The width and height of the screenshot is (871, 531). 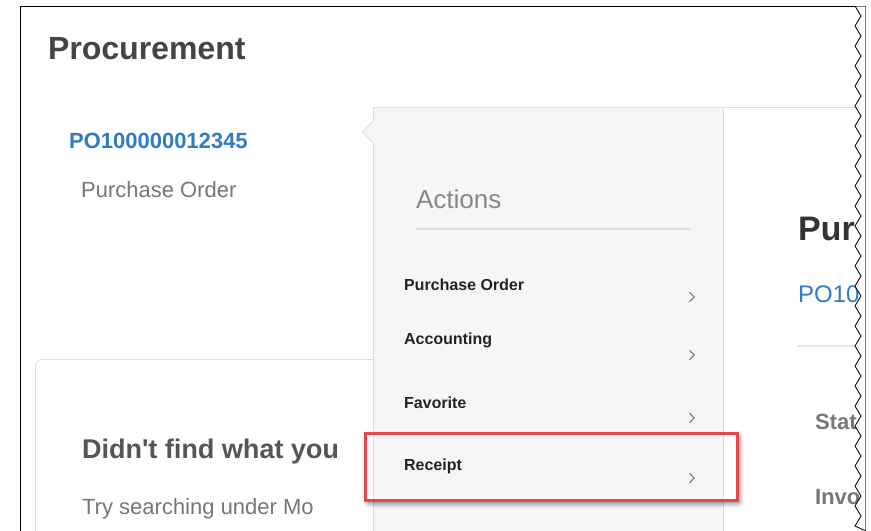 I want to click on help-title: Didn't find what you, so click(x=210, y=449).